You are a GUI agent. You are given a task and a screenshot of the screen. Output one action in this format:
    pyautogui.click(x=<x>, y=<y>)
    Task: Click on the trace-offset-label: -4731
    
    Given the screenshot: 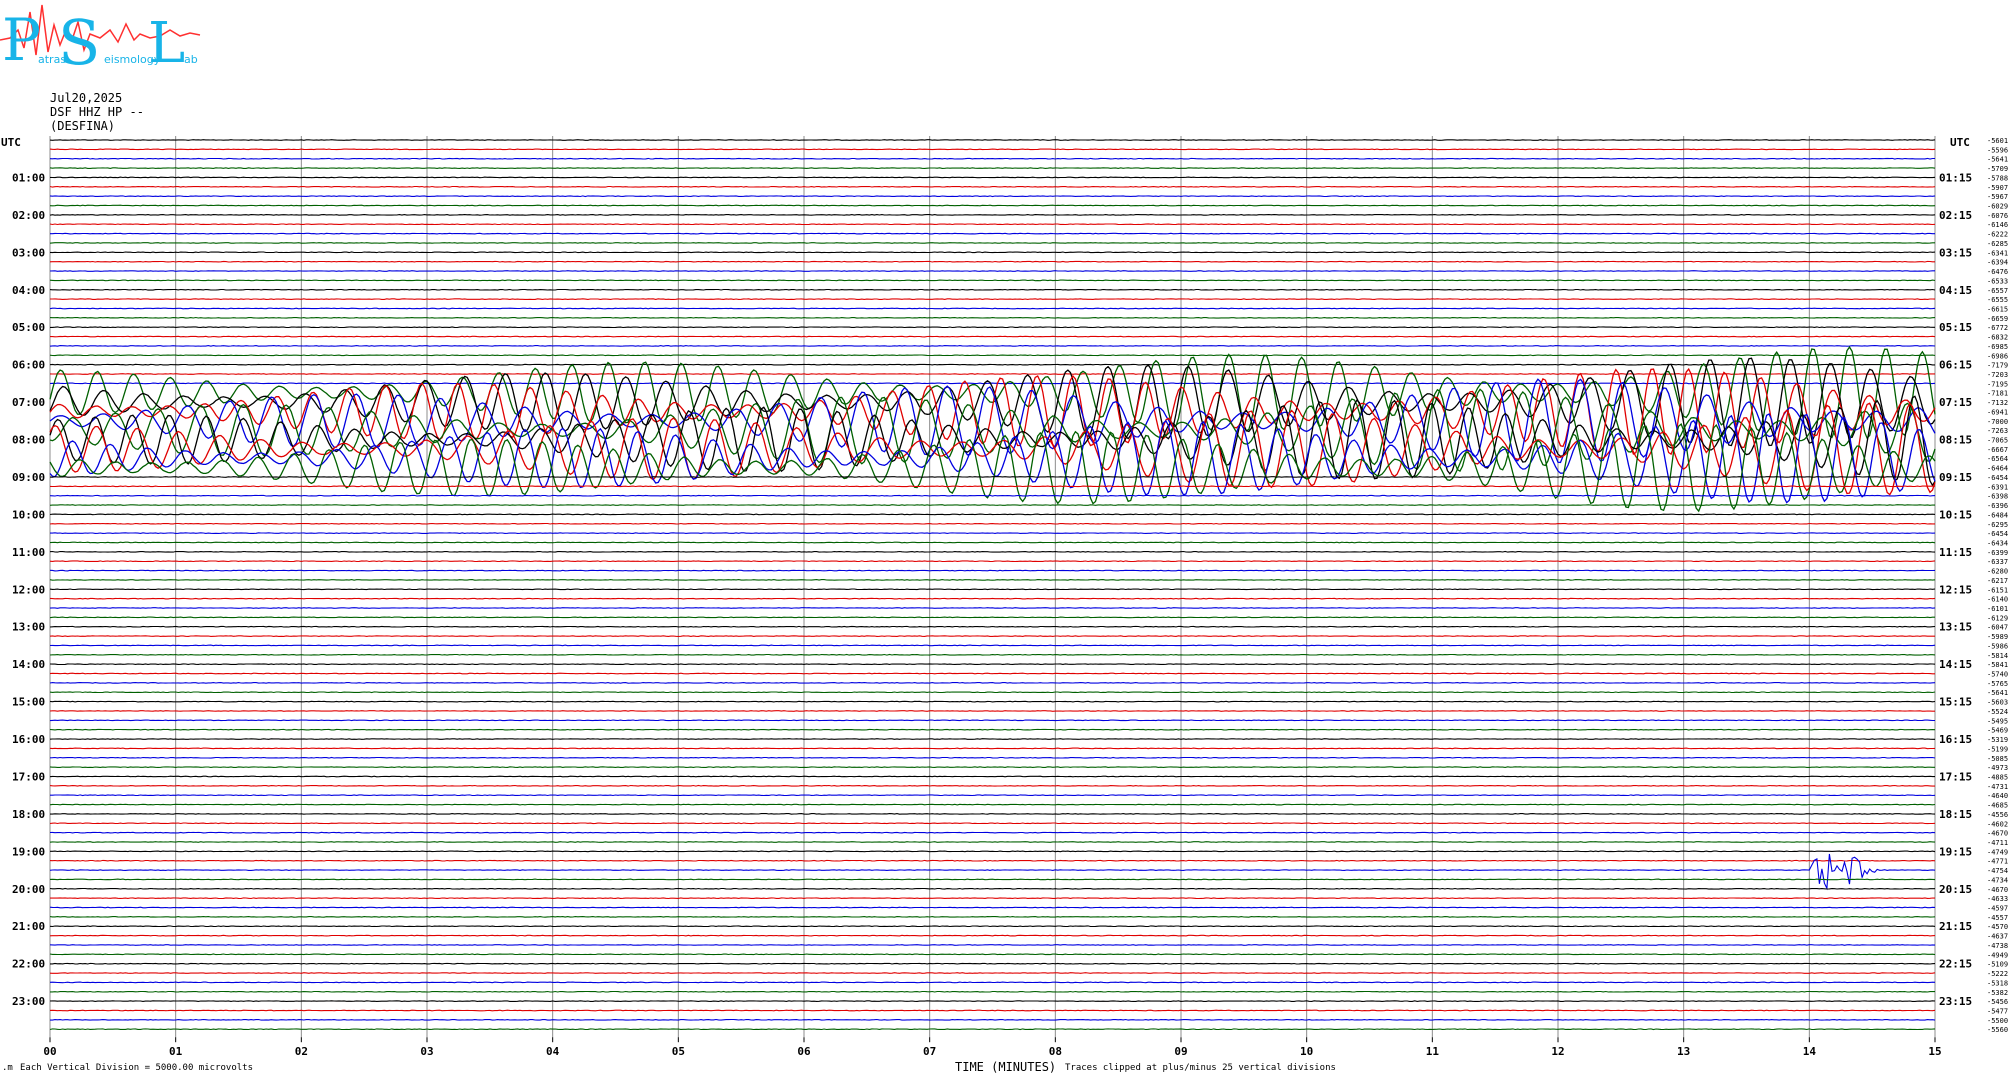 What is the action you would take?
    pyautogui.click(x=1997, y=787)
    